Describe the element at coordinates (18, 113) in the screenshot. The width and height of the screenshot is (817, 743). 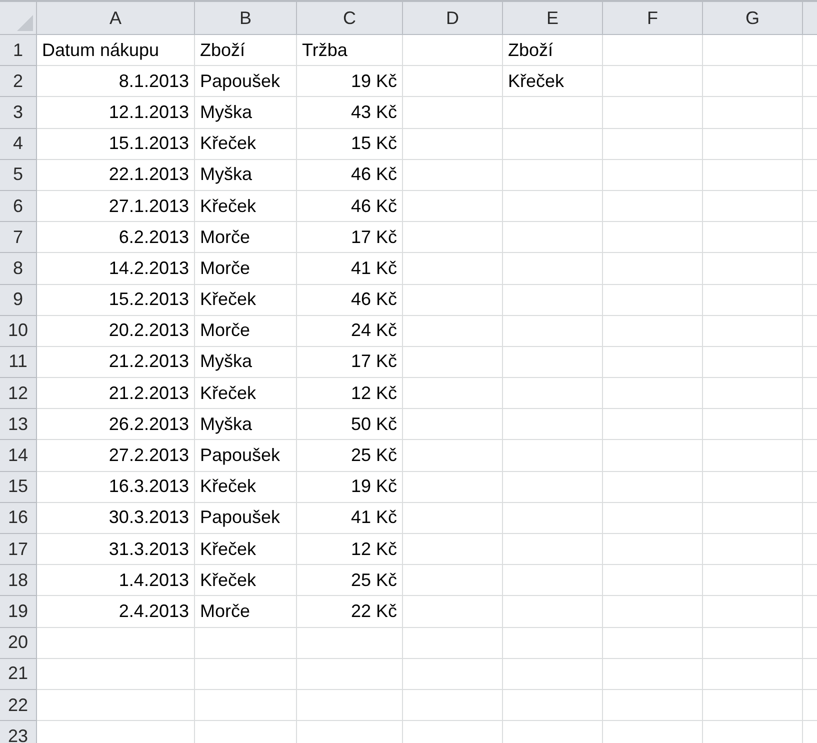
I see `row-header: 3` at that location.